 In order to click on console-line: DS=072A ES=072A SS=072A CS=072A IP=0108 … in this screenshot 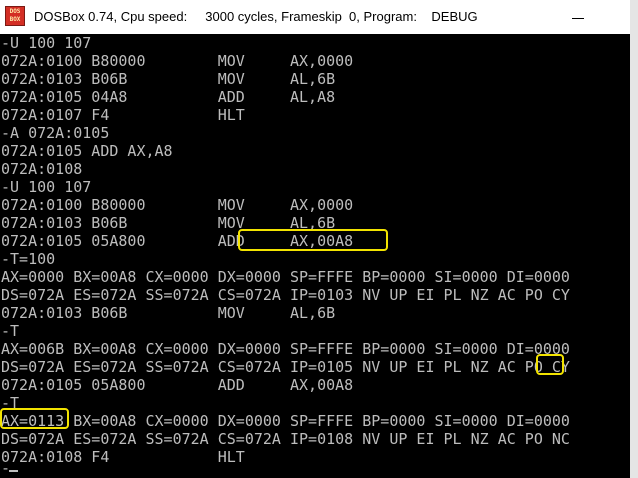, I will do `click(285, 439)`.